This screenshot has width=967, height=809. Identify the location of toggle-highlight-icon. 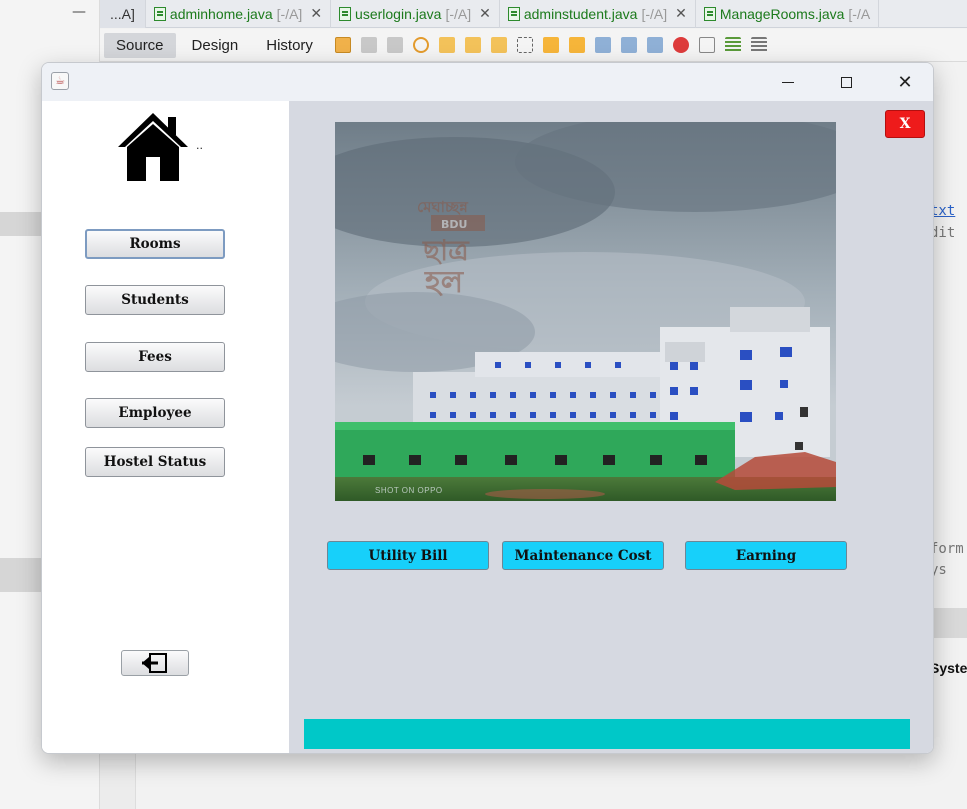
(498, 45).